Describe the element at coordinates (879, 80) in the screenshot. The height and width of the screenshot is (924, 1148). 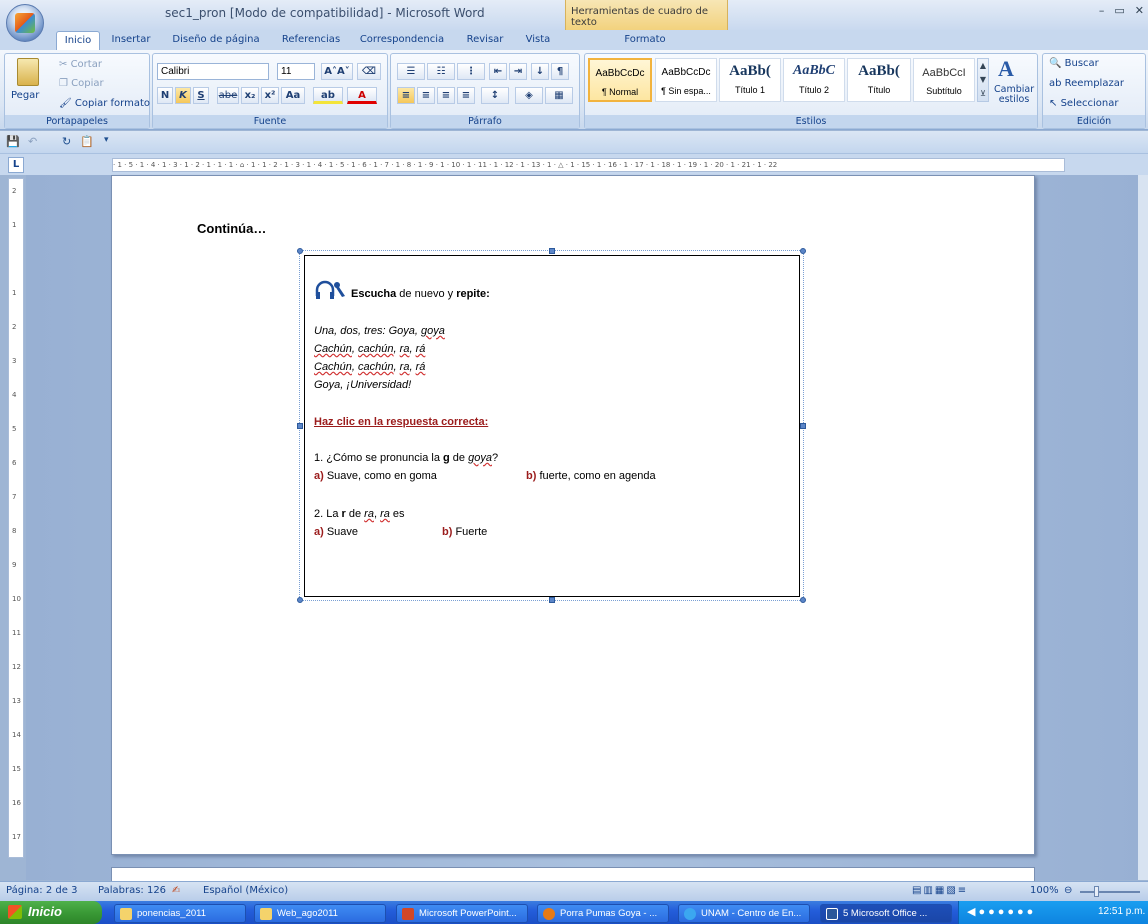
I see `style-titulo: AaBb( Título` at that location.